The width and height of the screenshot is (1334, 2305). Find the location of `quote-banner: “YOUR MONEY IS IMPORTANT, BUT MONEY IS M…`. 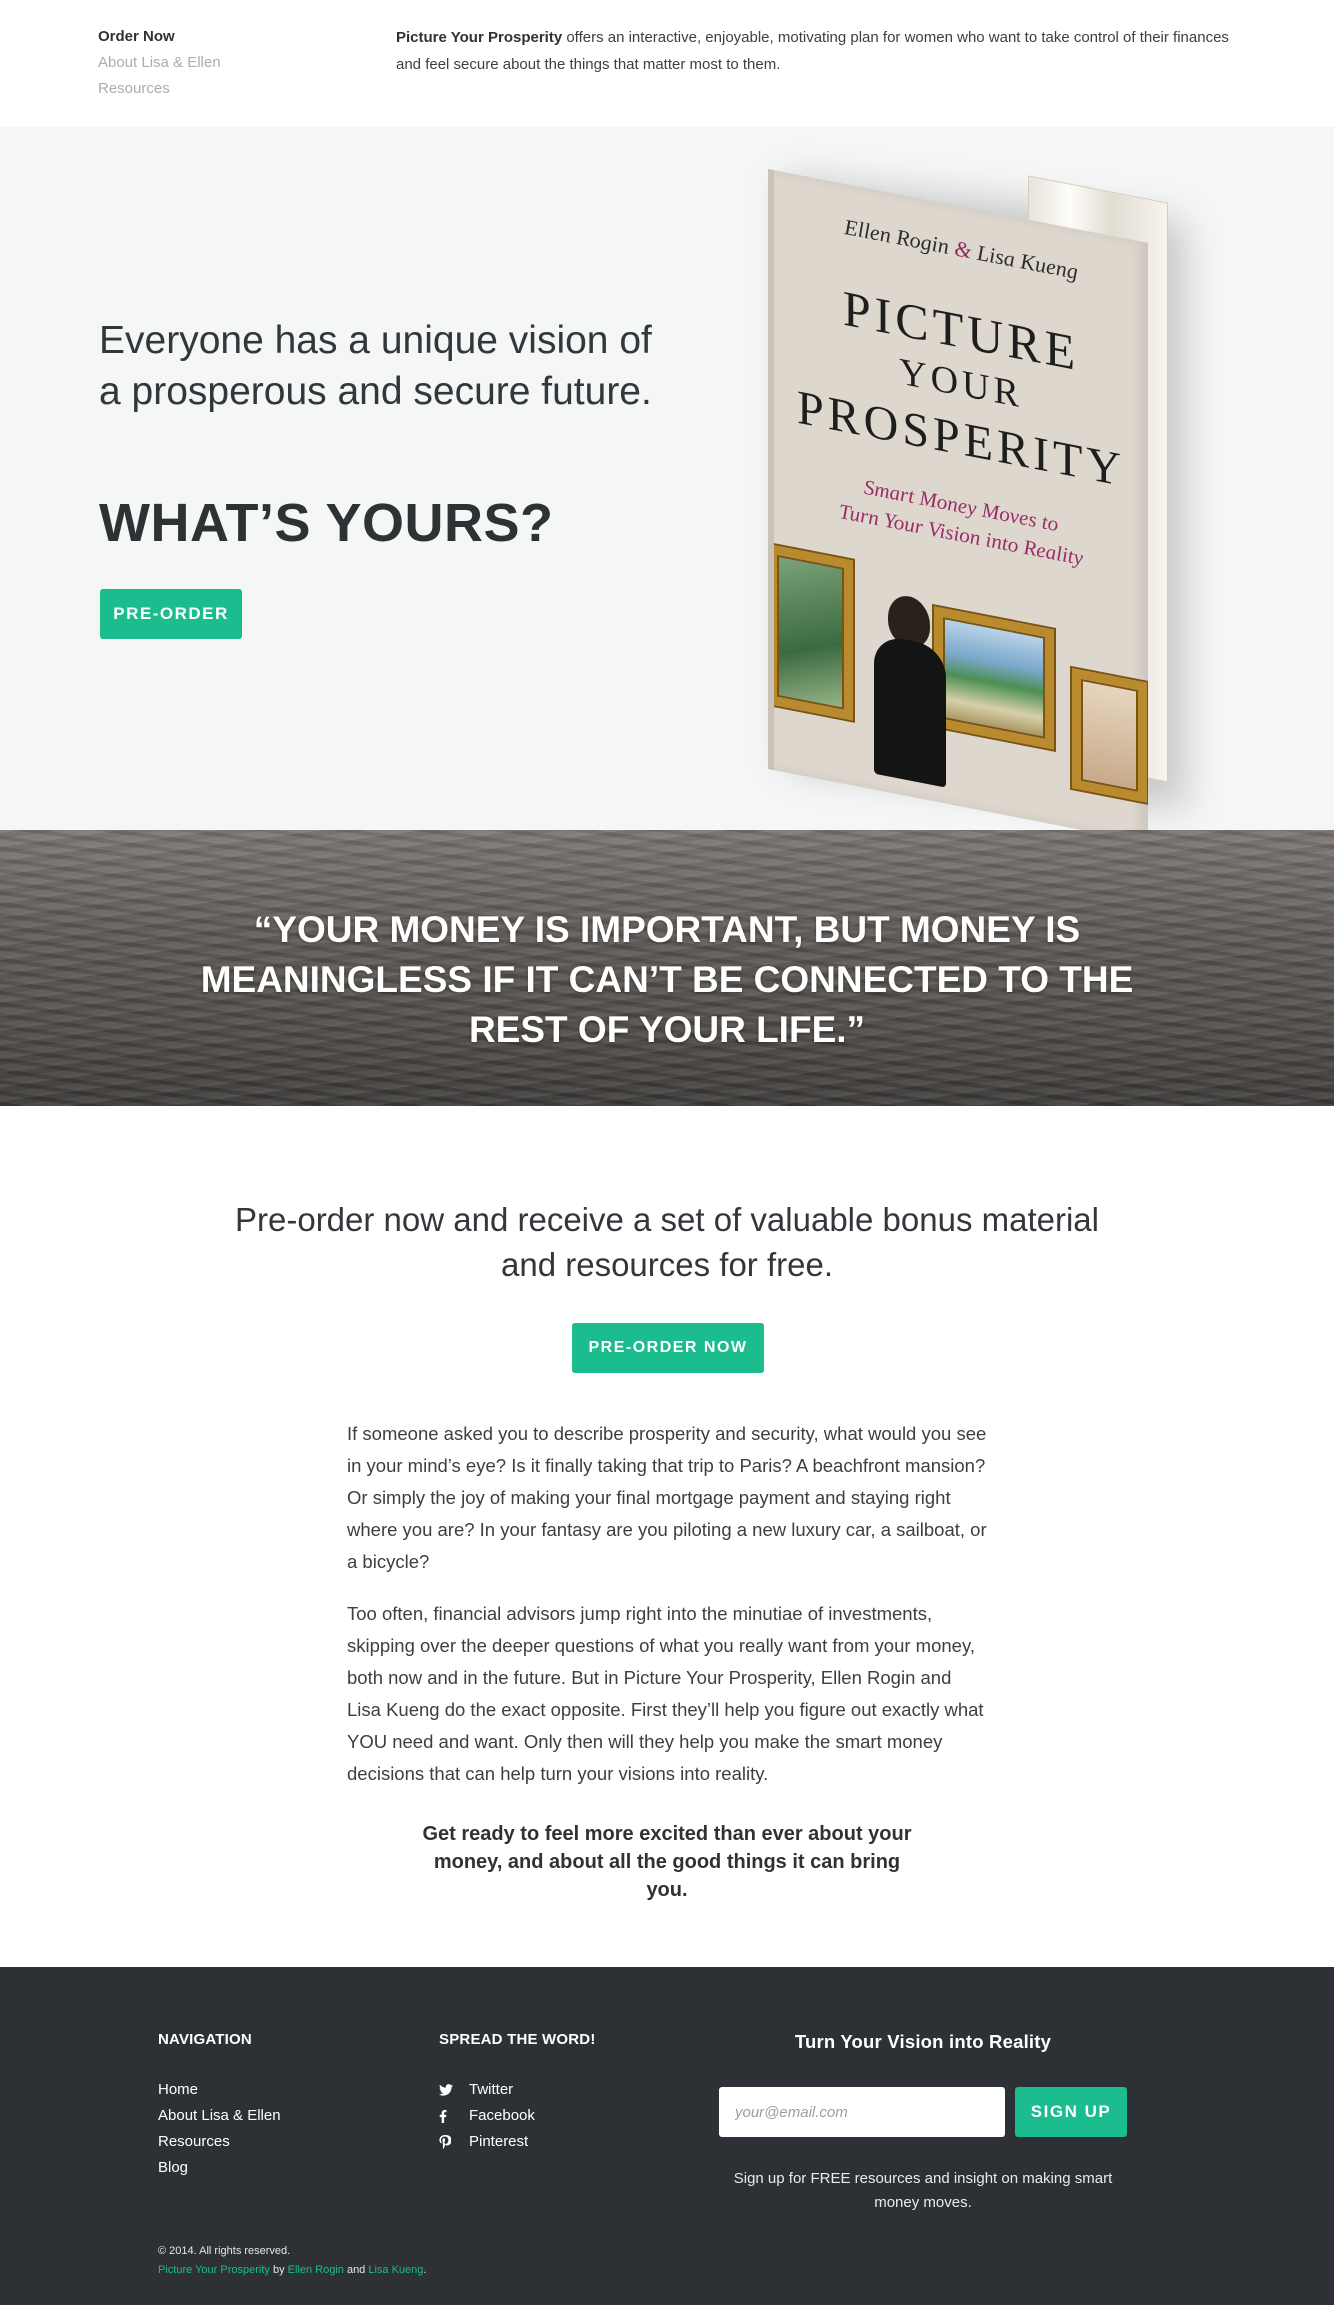

quote-banner: “YOUR MONEY IS IMPORTANT, BUT MONEY IS M… is located at coordinates (667, 968).